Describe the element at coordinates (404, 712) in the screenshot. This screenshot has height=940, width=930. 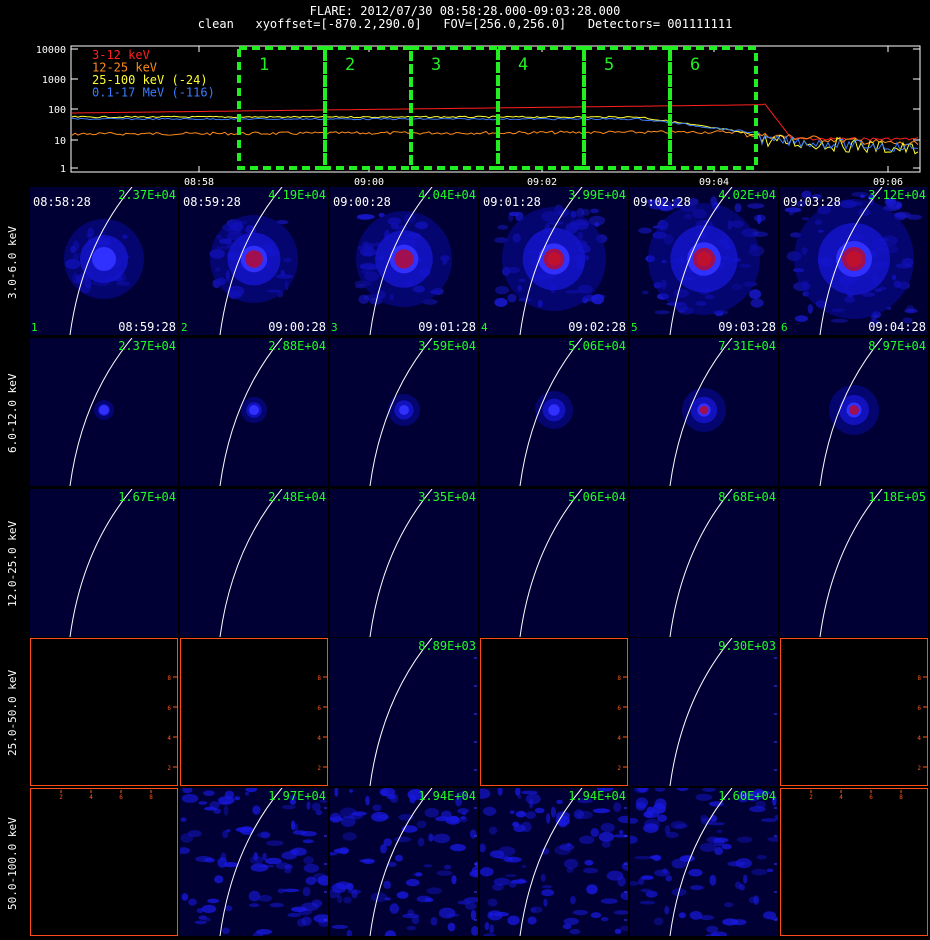
I see `image-panel: 8.89E+03` at that location.